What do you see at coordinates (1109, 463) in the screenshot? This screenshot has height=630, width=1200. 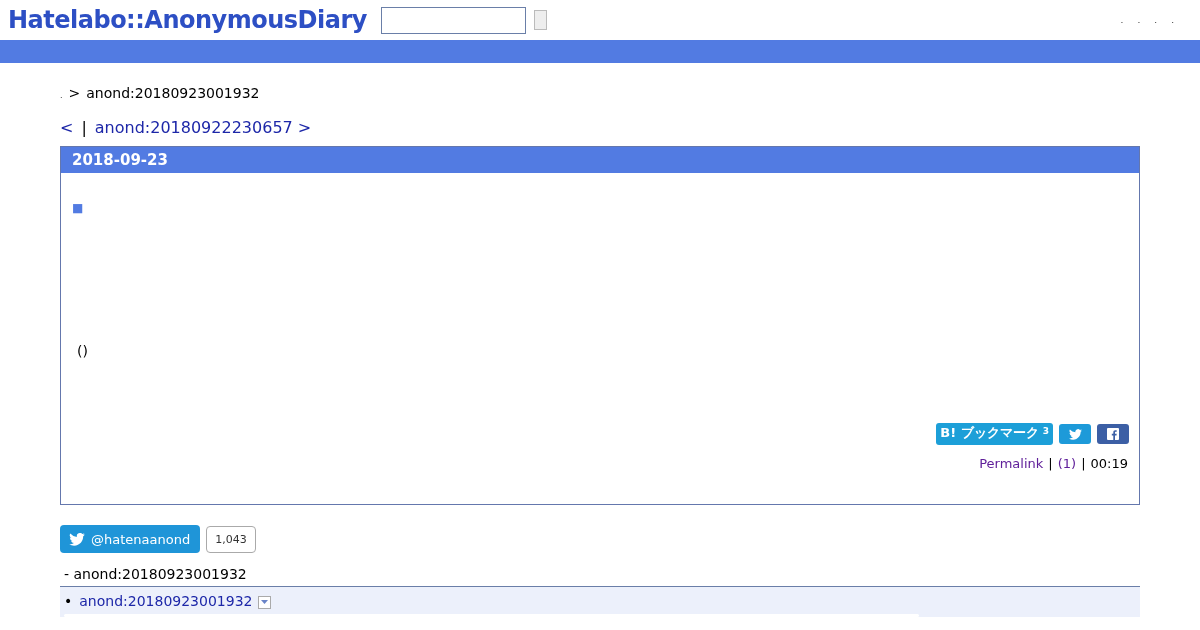 I see `entry-time: 00:19` at bounding box center [1109, 463].